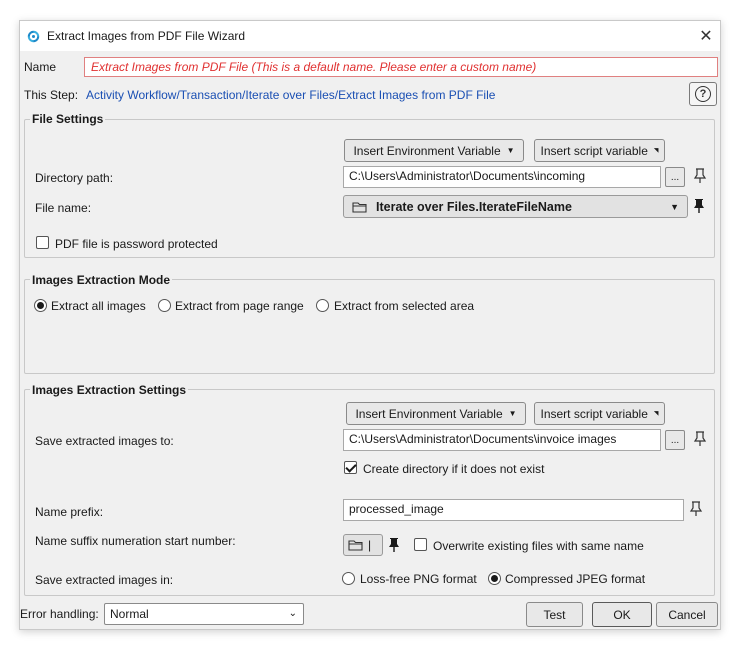  Describe the element at coordinates (129, 614) in the screenshot. I see `error-handling-value: Normal` at that location.